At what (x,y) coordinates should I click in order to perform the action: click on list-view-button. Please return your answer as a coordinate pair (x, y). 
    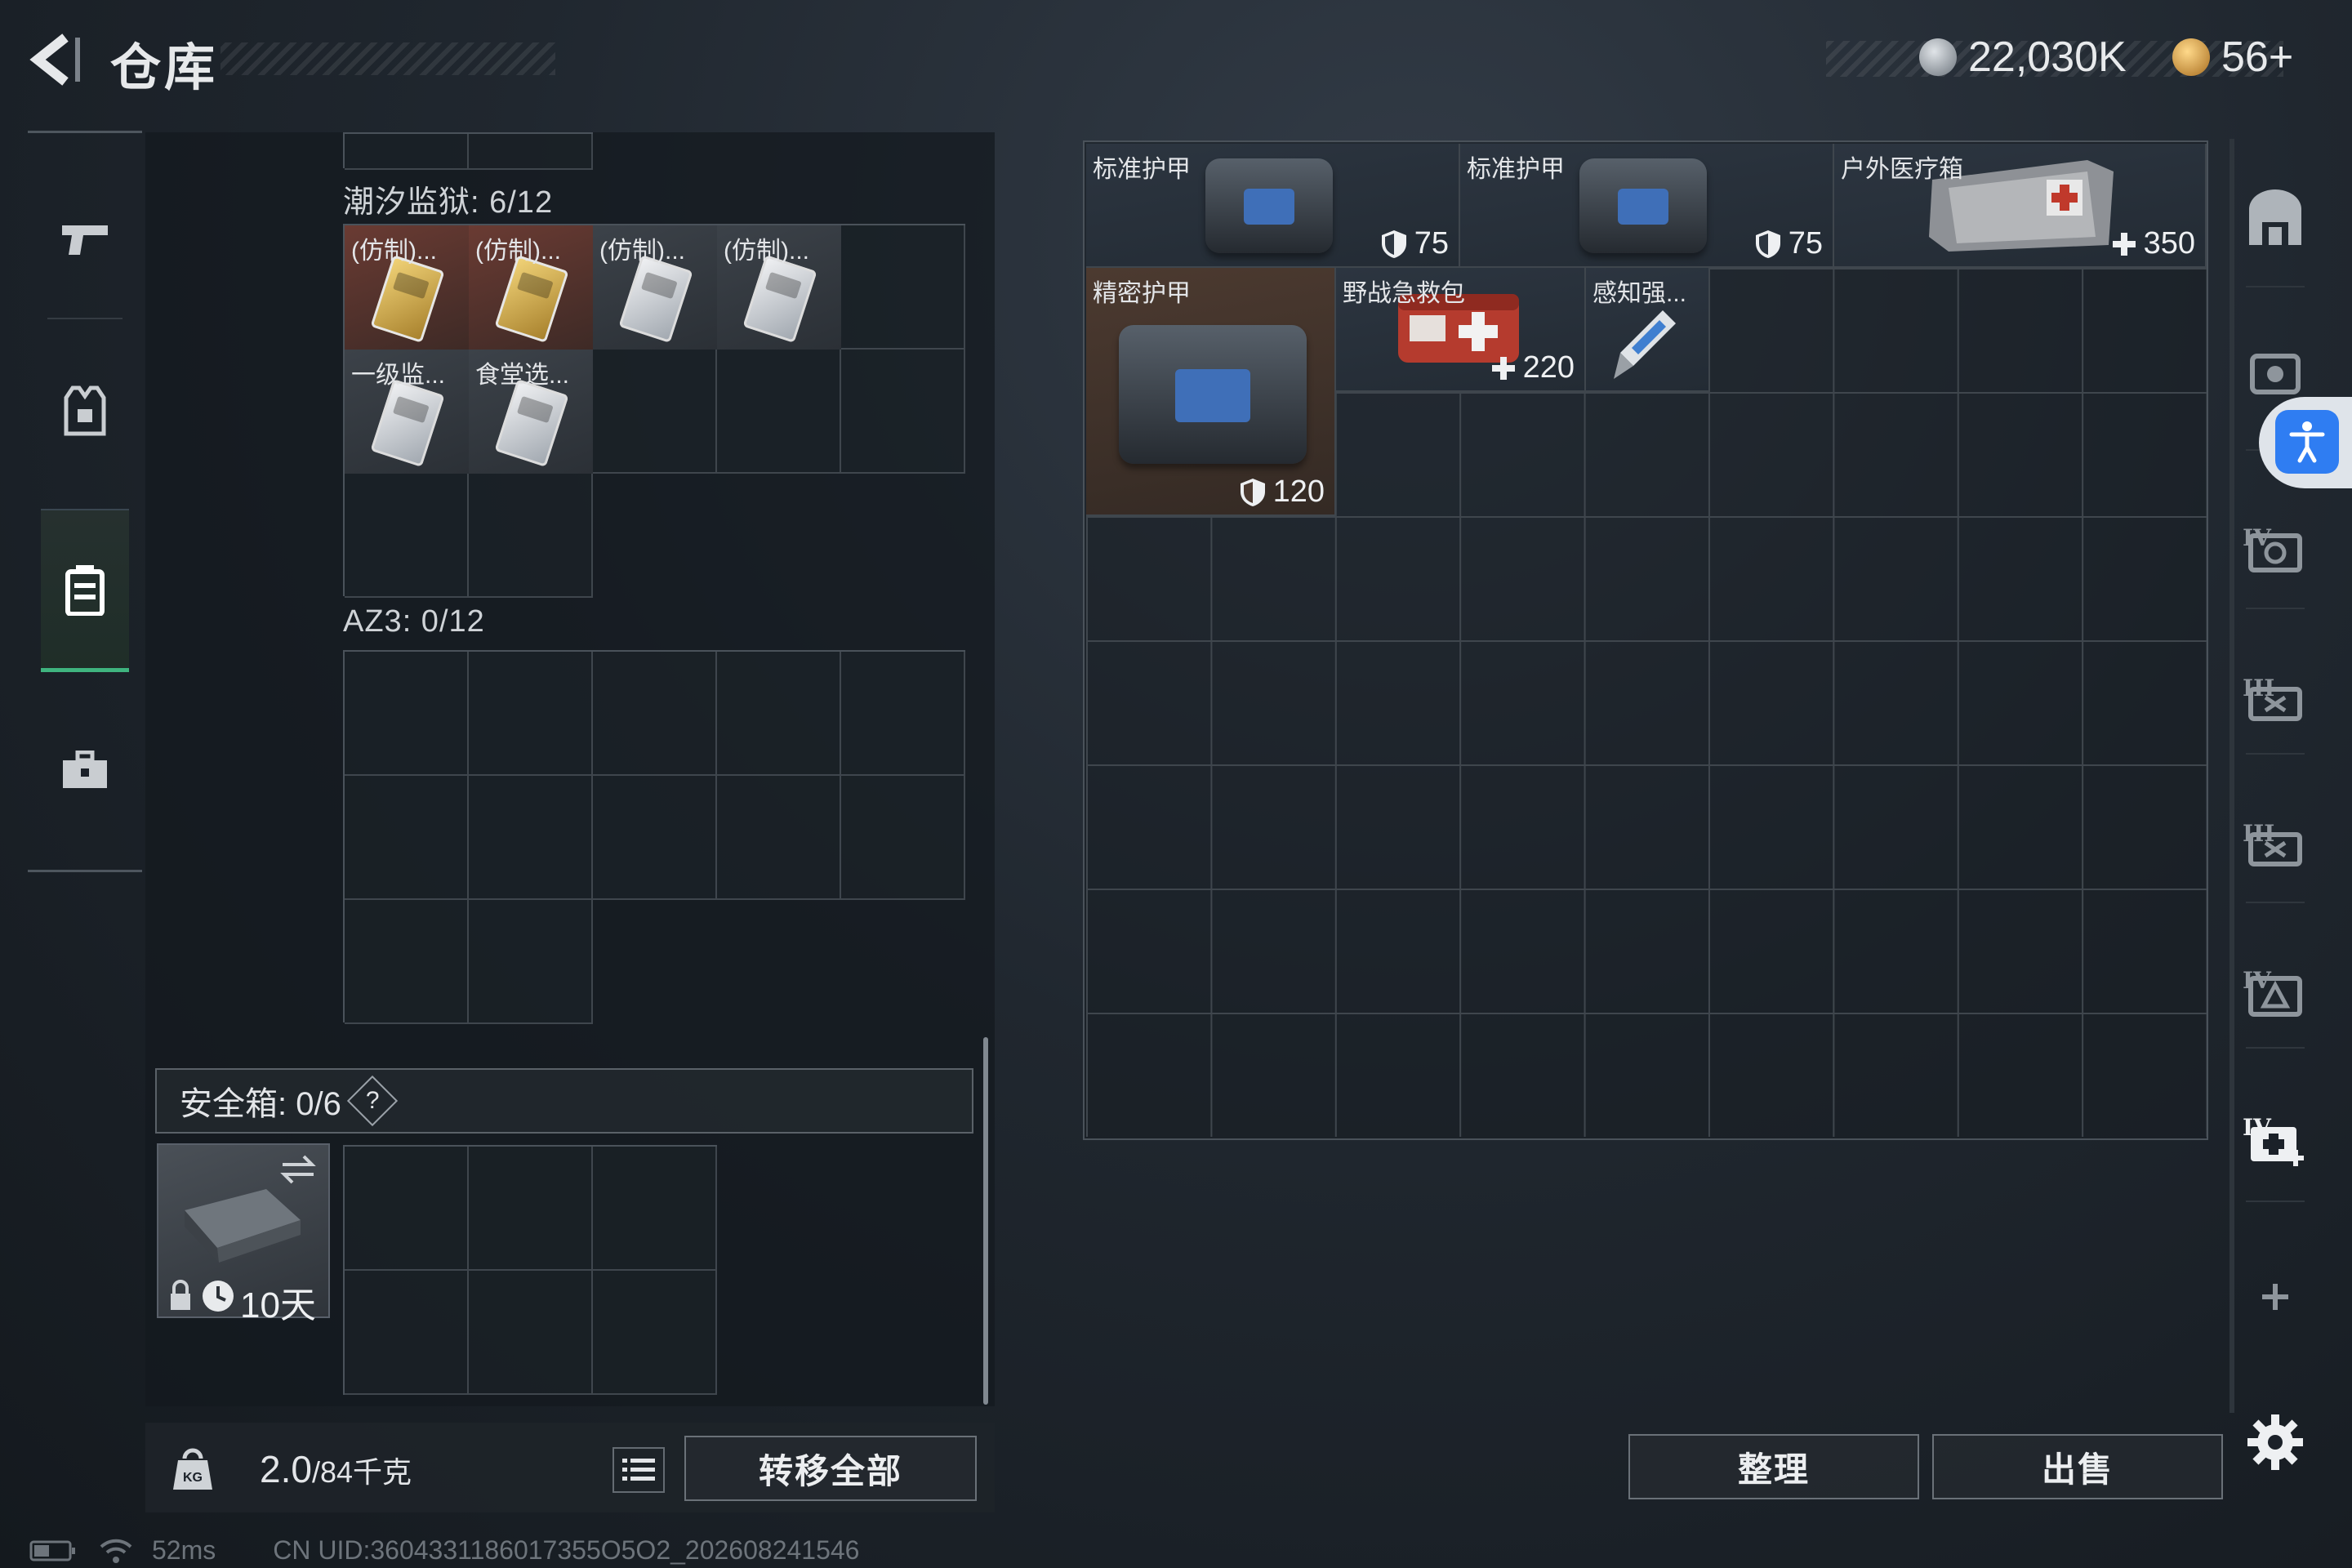
    Looking at the image, I should click on (638, 1470).